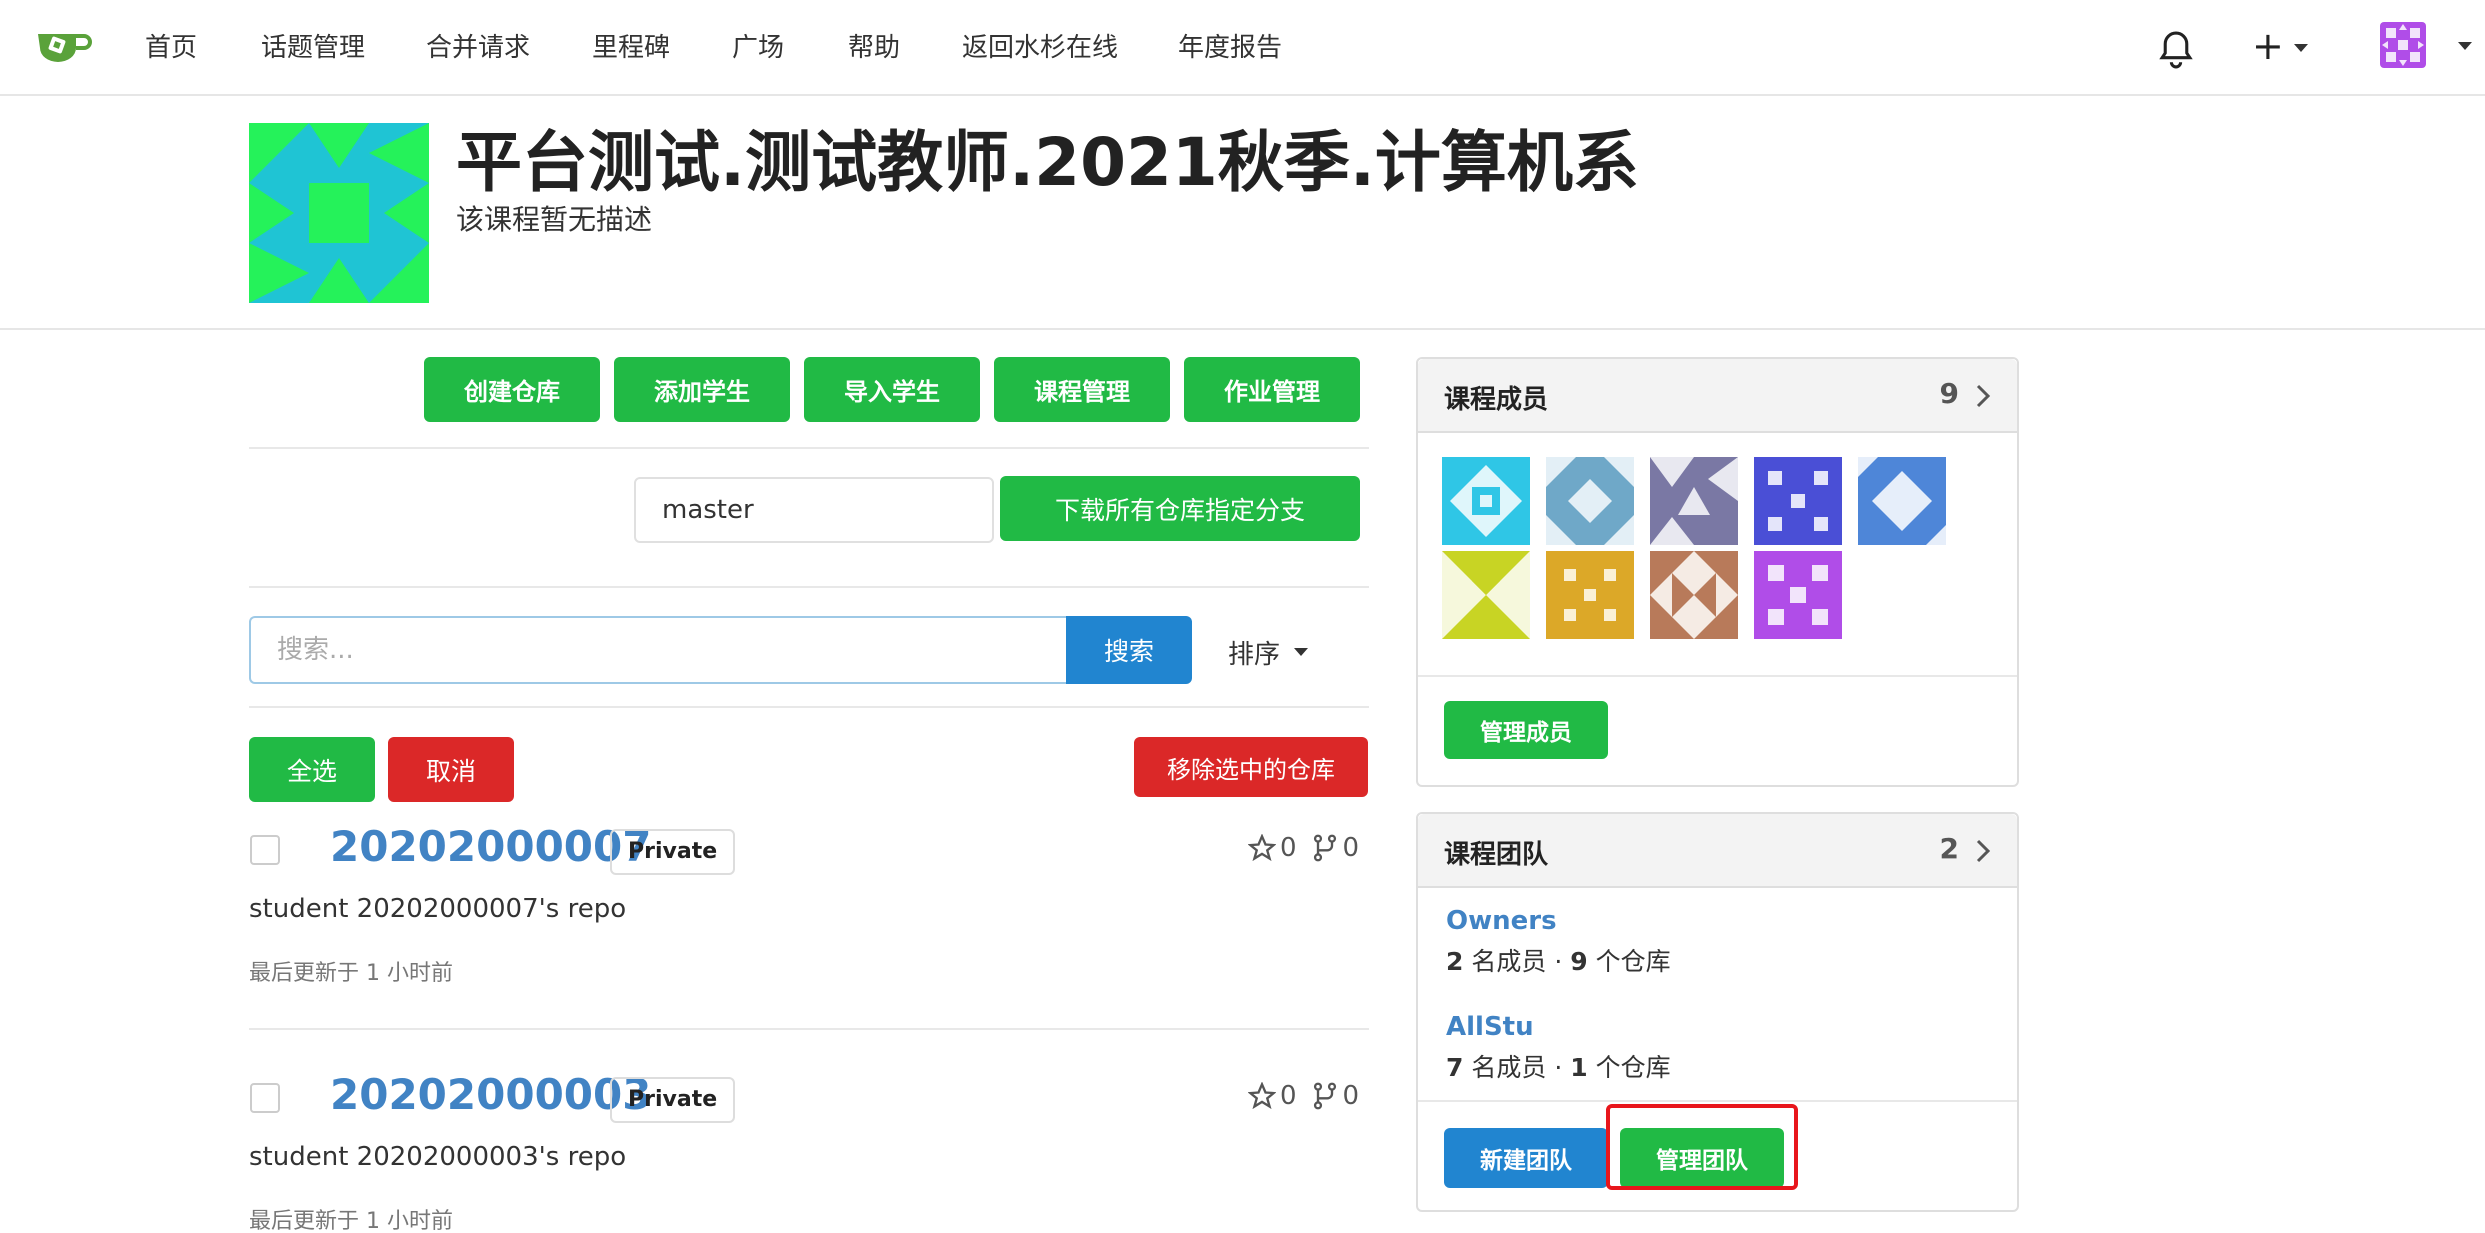 The image size is (2485, 1233). I want to click on gitea-logo-icon, so click(64, 47).